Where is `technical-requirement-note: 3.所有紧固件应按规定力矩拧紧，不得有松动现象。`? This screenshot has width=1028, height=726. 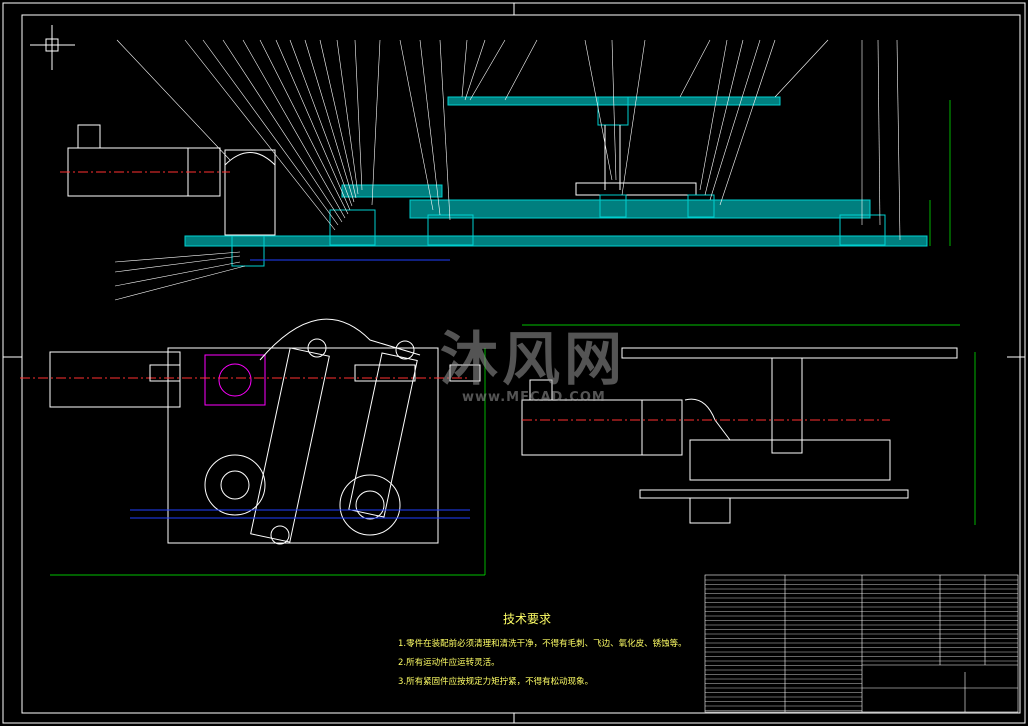
technical-requirement-note: 3.所有紧固件应按规定力矩拧紧，不得有松动现象。 is located at coordinates (496, 682).